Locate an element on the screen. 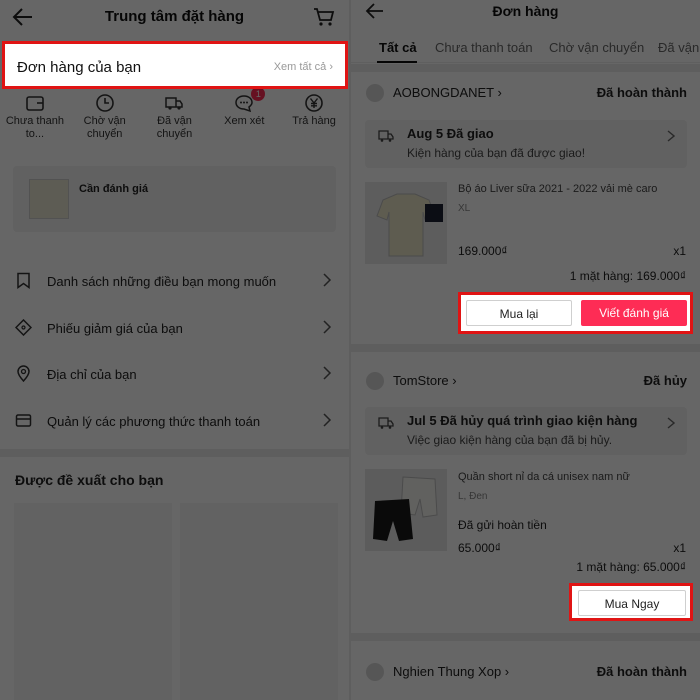 This screenshot has width=700, height=700. review-card-label: Cần đánh giá is located at coordinates (114, 189).